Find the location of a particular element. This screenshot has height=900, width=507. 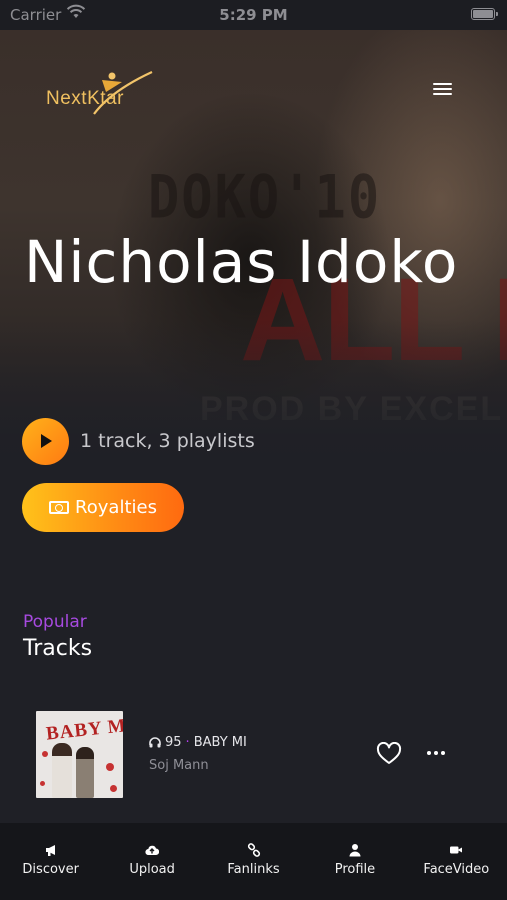

link-icon is located at coordinates (253, 850).